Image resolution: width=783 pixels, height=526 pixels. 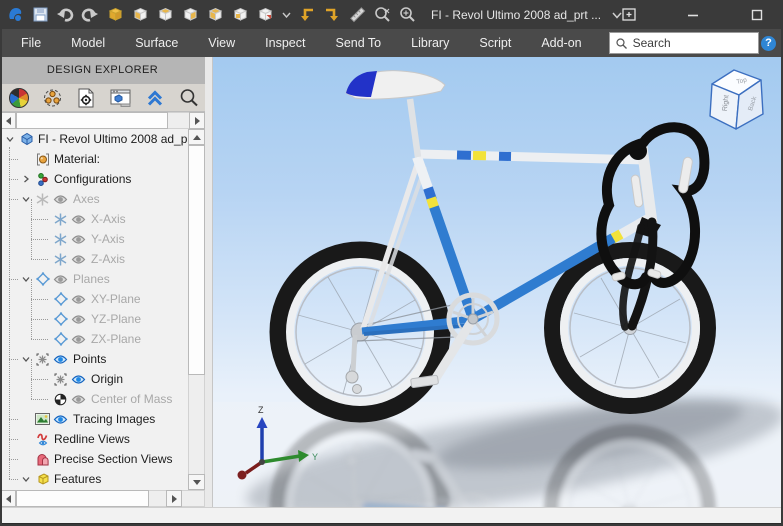 What do you see at coordinates (94, 219) in the screenshot?
I see `tree-item-x-axis: X-Axis` at bounding box center [94, 219].